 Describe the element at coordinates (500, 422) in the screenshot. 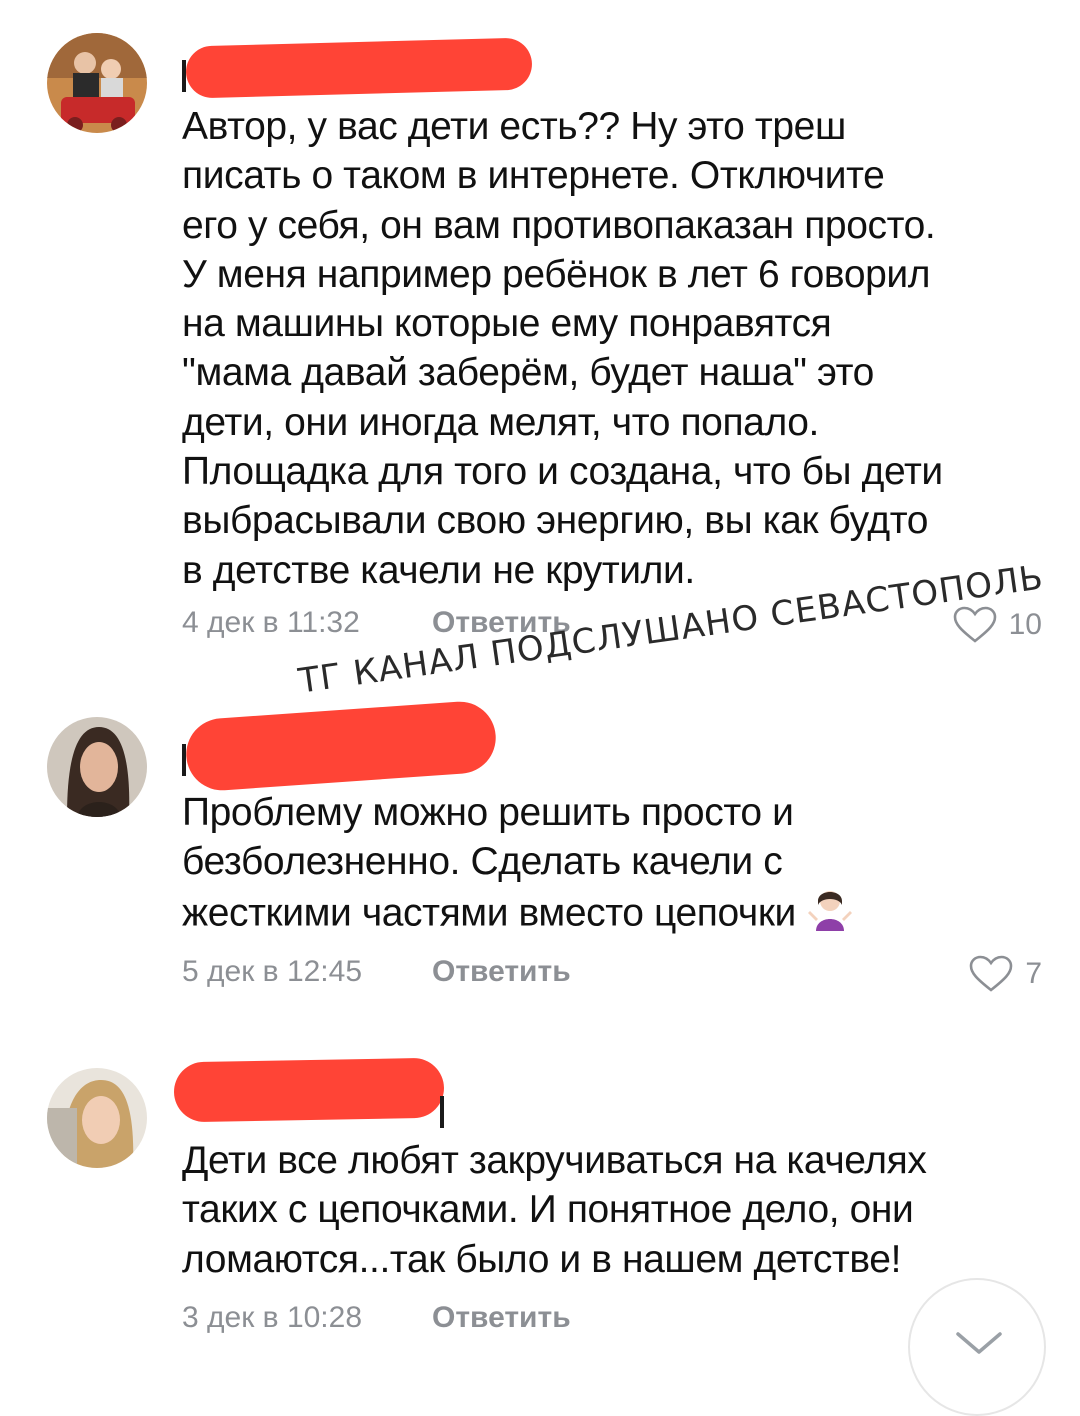

I see `text-line: дети, они иногда мелят, что попало.` at that location.